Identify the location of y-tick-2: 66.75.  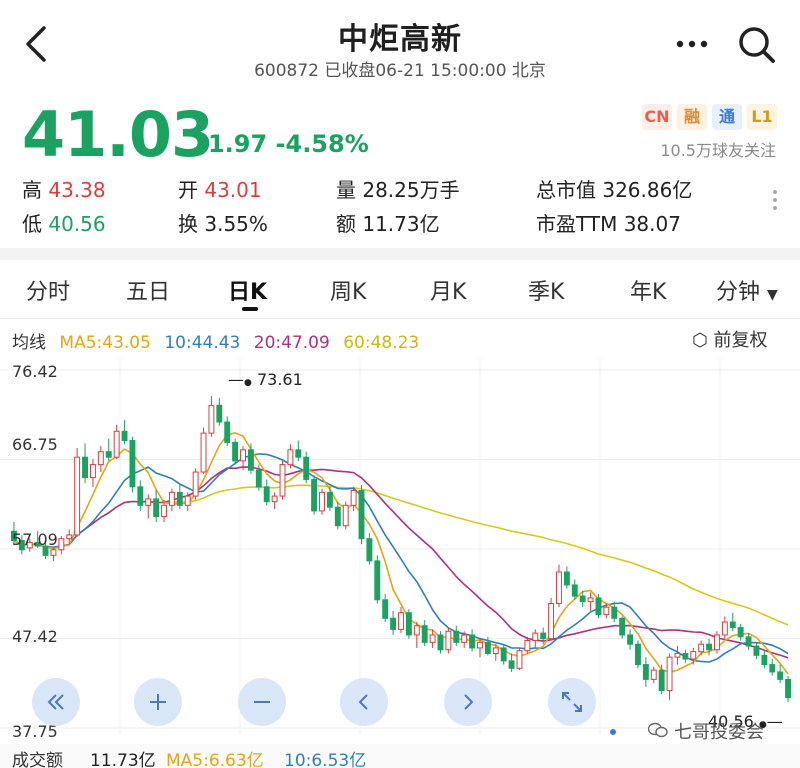
(35, 444).